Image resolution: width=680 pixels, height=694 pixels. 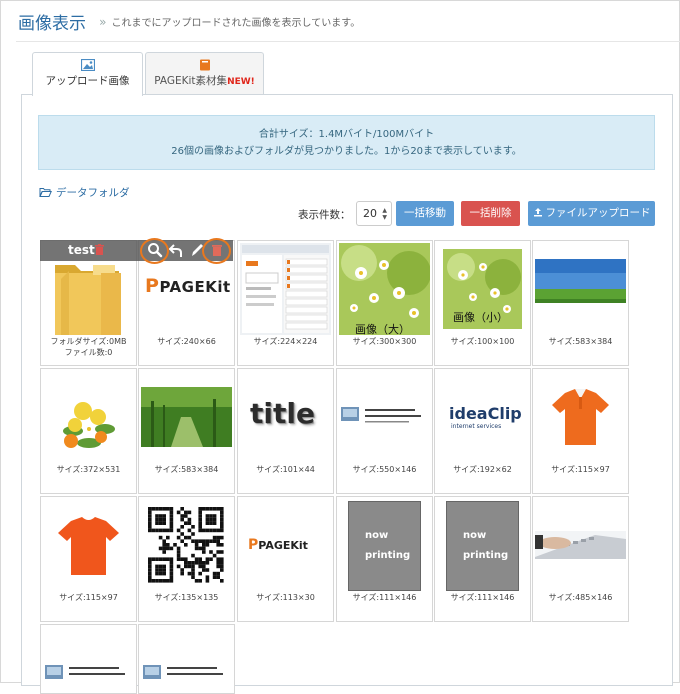 What do you see at coordinates (154, 251) in the screenshot?
I see `highlight-ring-zoom` at bounding box center [154, 251].